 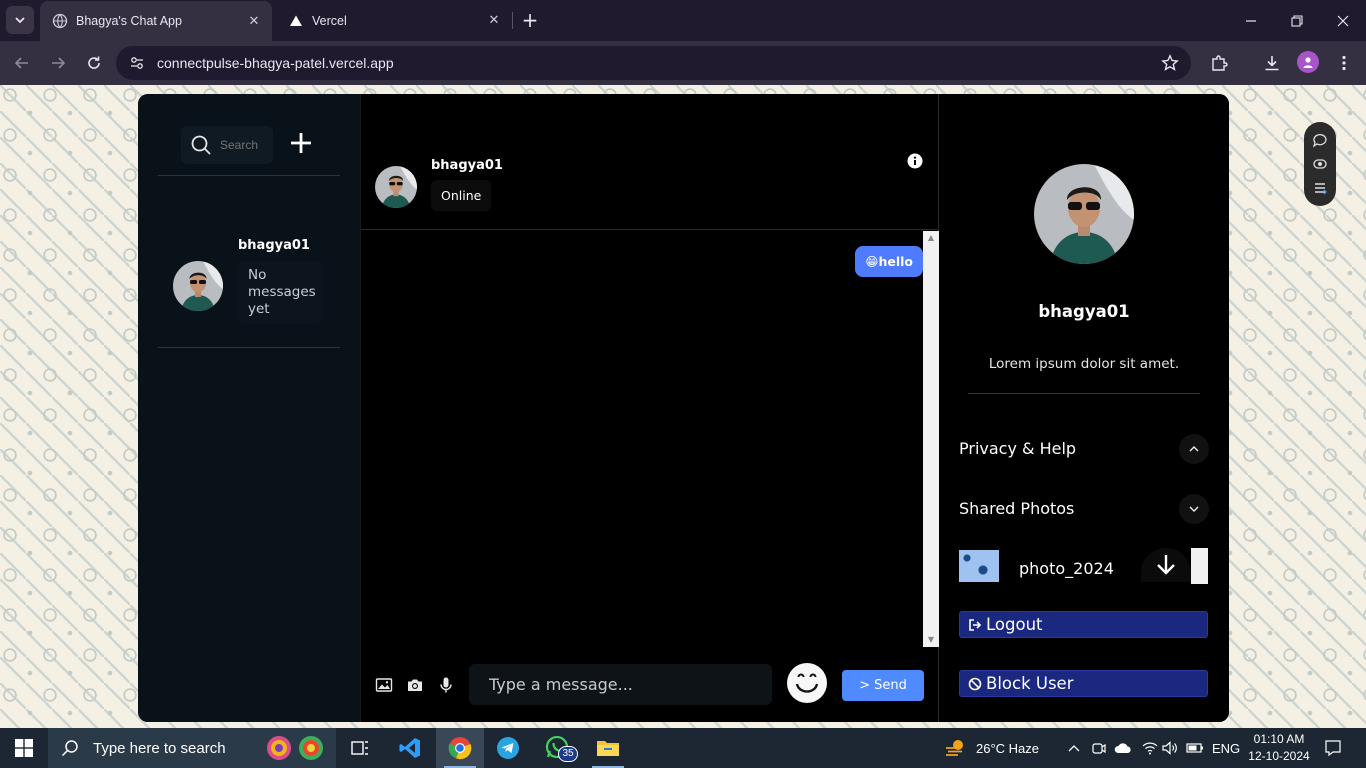 I want to click on photos-scrollbar, so click(x=1199, y=566).